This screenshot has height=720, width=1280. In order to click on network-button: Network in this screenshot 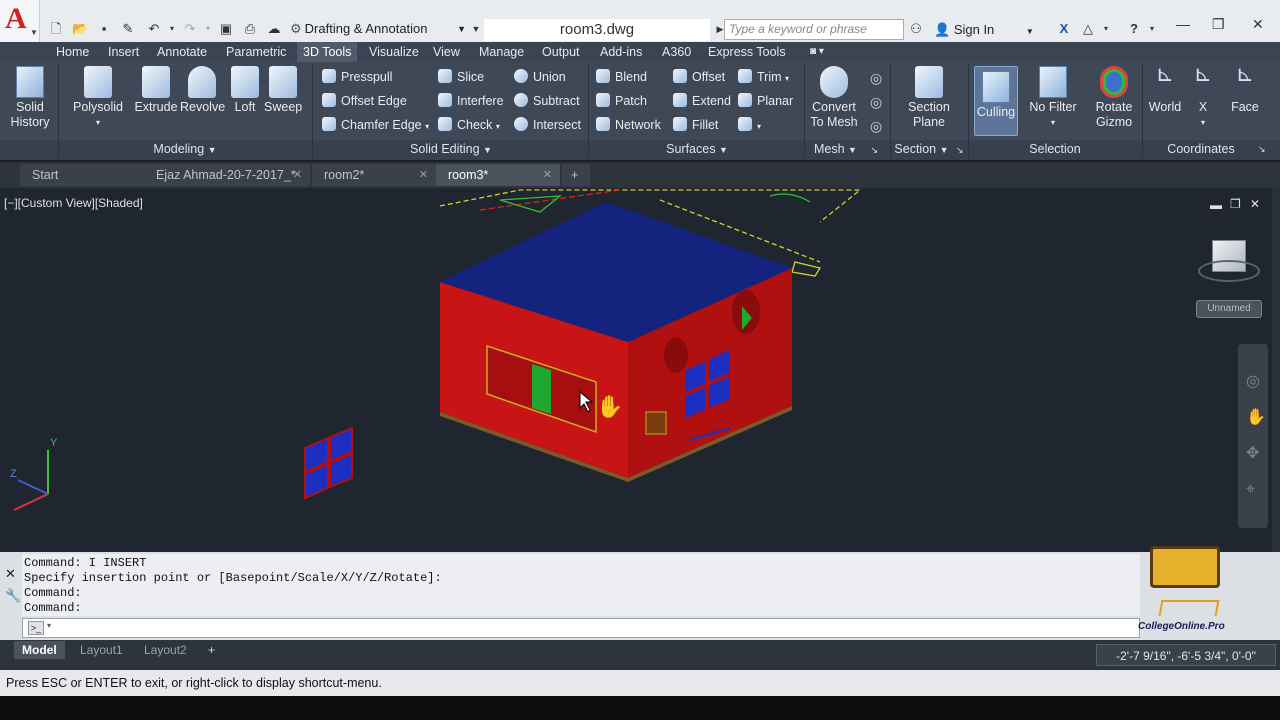, I will do `click(628, 125)`.